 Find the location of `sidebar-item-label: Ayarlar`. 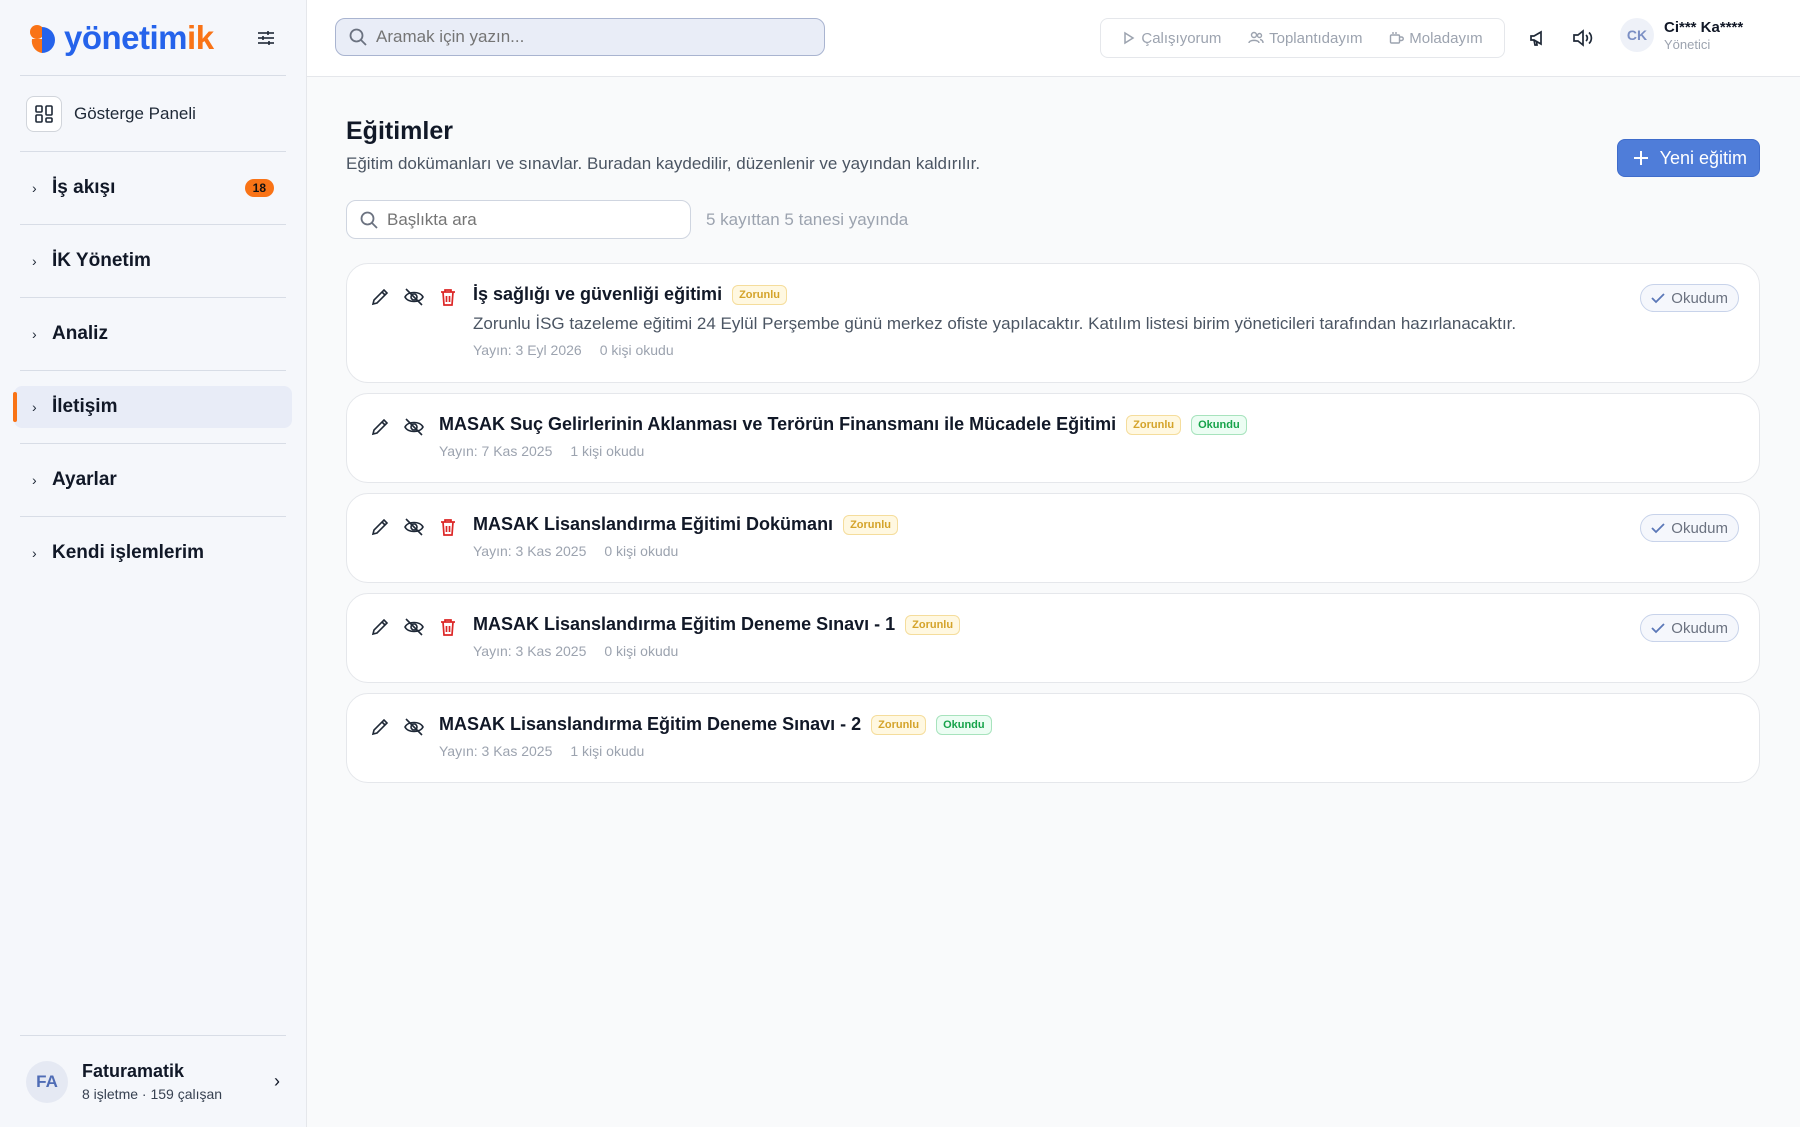

sidebar-item-label: Ayarlar is located at coordinates (84, 479).